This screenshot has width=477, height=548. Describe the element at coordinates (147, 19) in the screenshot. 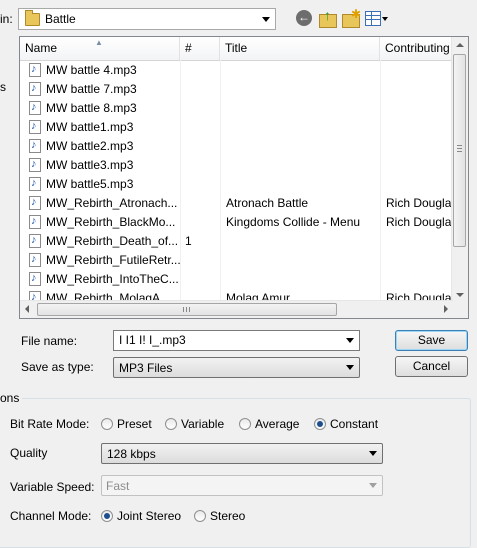

I see `folder-dropdown: Battle` at that location.